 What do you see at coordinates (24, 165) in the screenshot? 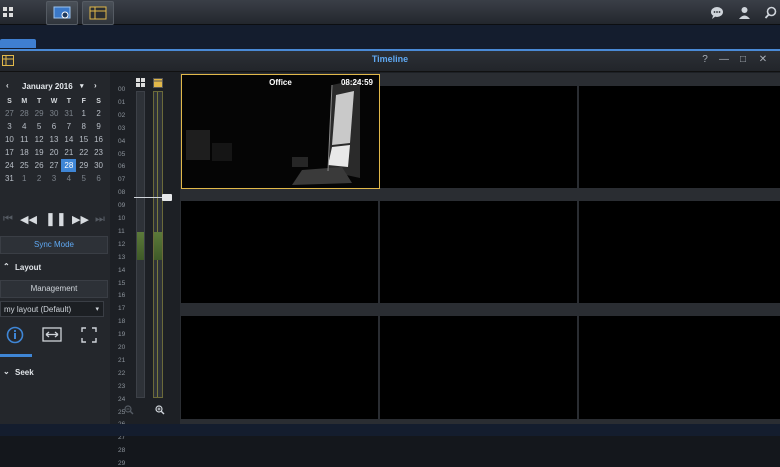
I see `calendar-day: 25` at bounding box center [24, 165].